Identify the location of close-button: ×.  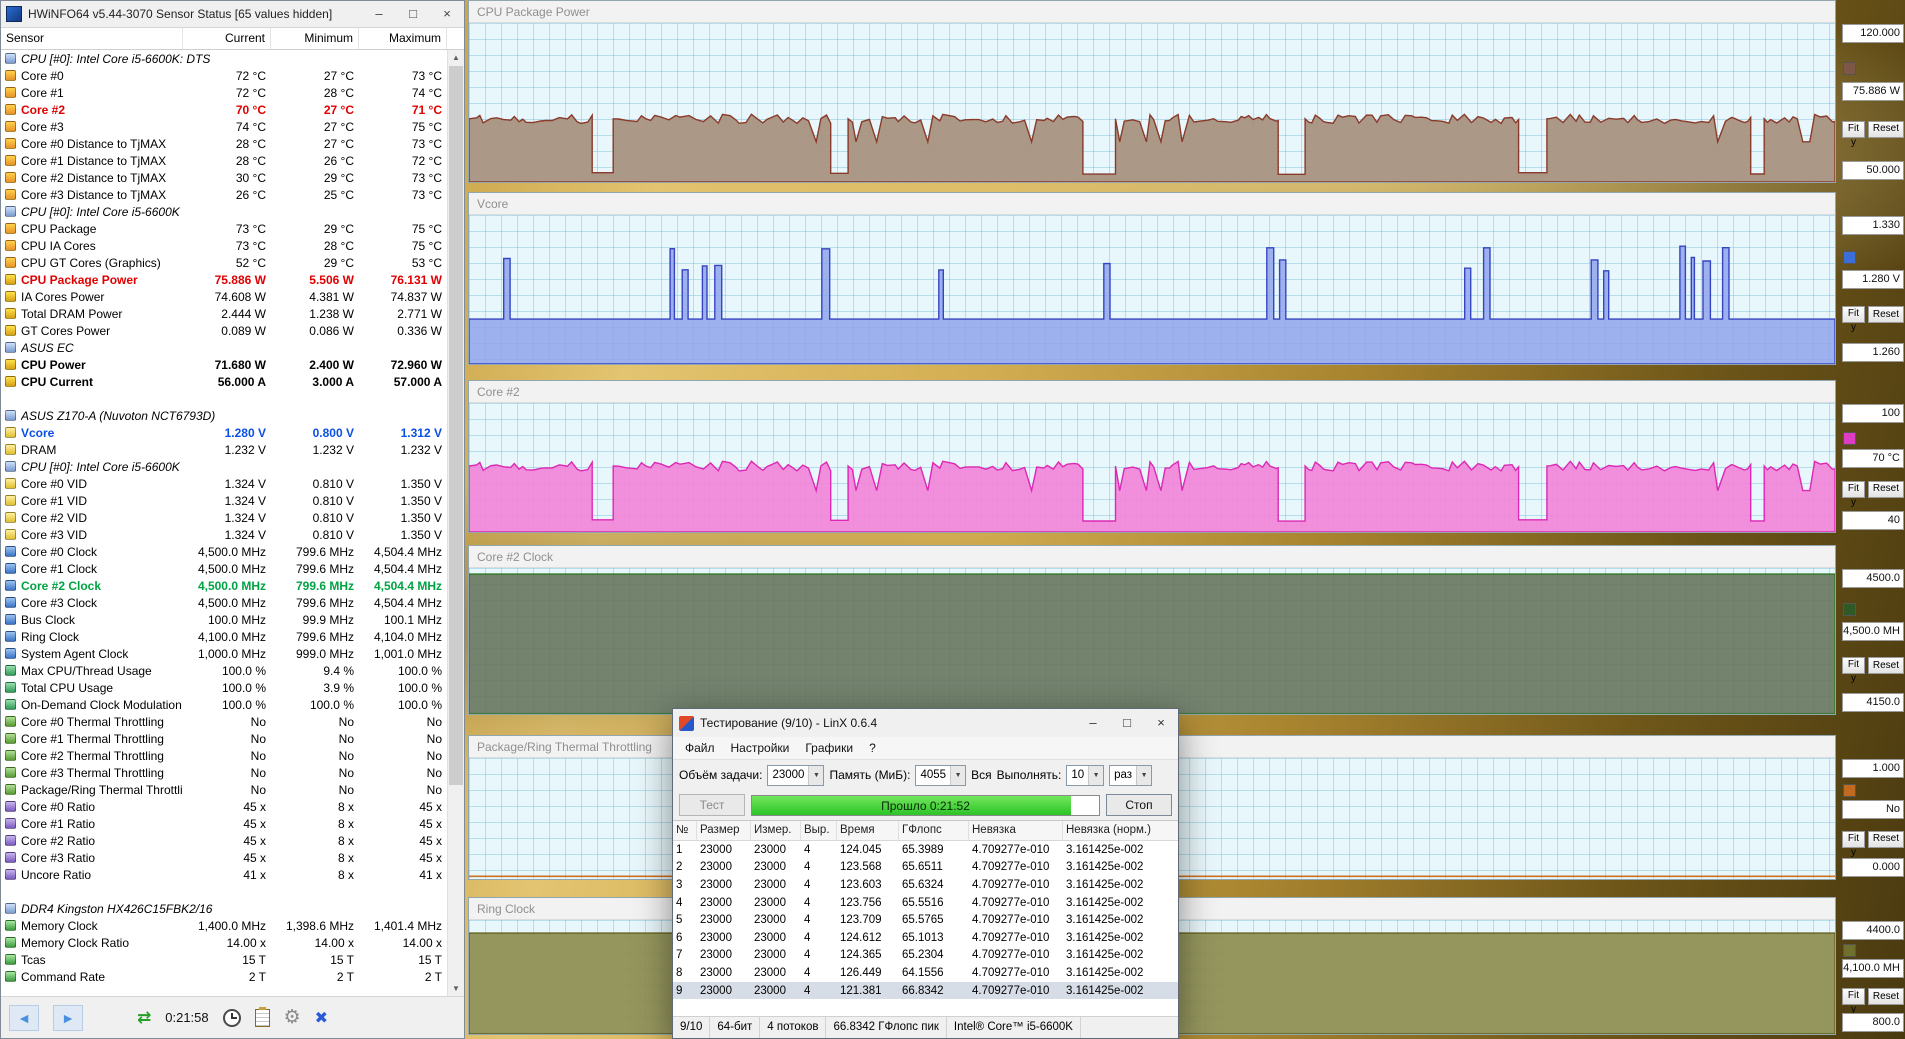
(1161, 723).